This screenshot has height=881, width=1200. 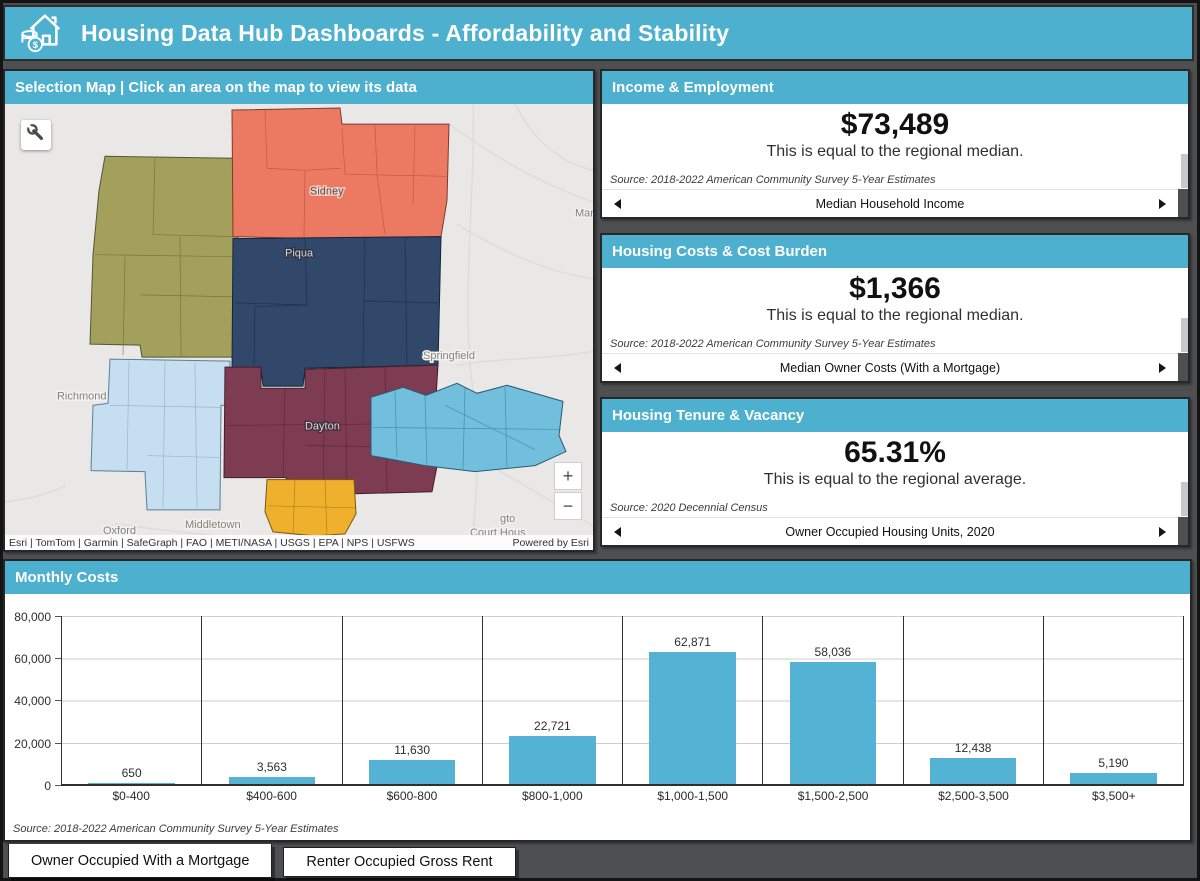 What do you see at coordinates (973, 796) in the screenshot?
I see `category-label: $2,500-3,500` at bounding box center [973, 796].